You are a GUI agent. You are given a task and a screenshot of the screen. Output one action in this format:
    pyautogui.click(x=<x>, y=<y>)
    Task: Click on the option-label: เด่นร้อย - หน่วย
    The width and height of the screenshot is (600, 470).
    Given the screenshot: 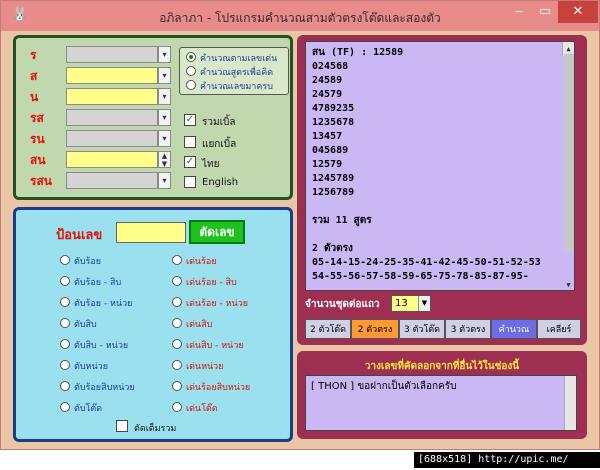 What is the action you would take?
    pyautogui.click(x=217, y=304)
    